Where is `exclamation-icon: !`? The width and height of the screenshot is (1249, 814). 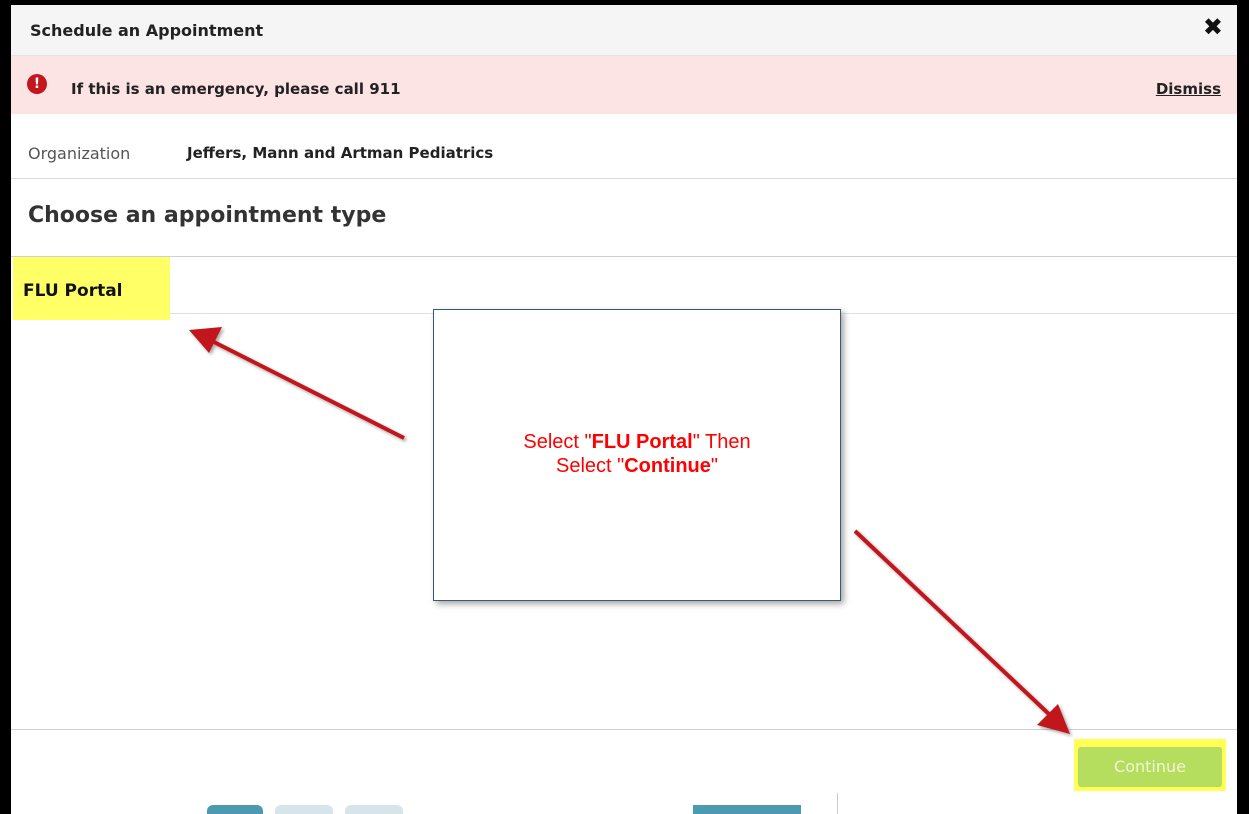 exclamation-icon: ! is located at coordinates (37, 84).